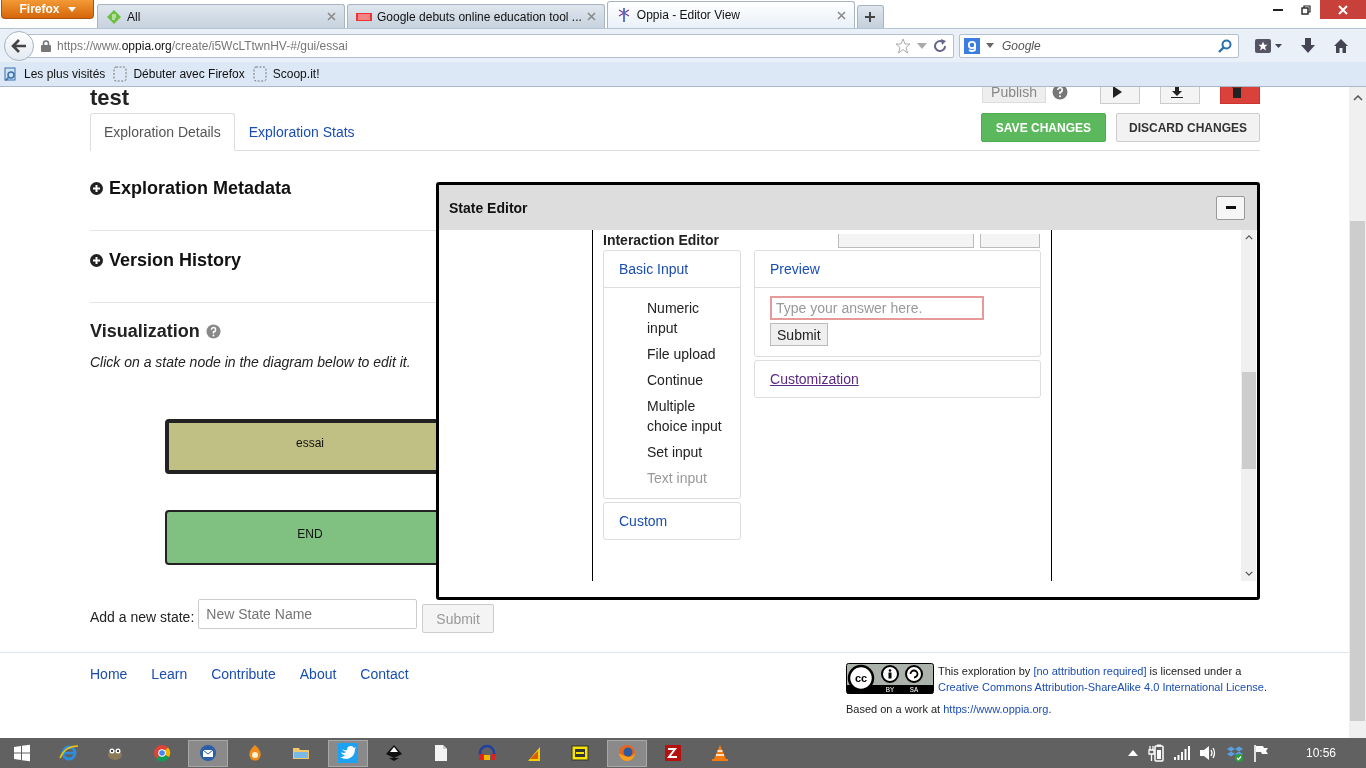 This screenshot has height=768, width=1366. What do you see at coordinates (488, 207) in the screenshot?
I see `dialog-title: State Editor` at bounding box center [488, 207].